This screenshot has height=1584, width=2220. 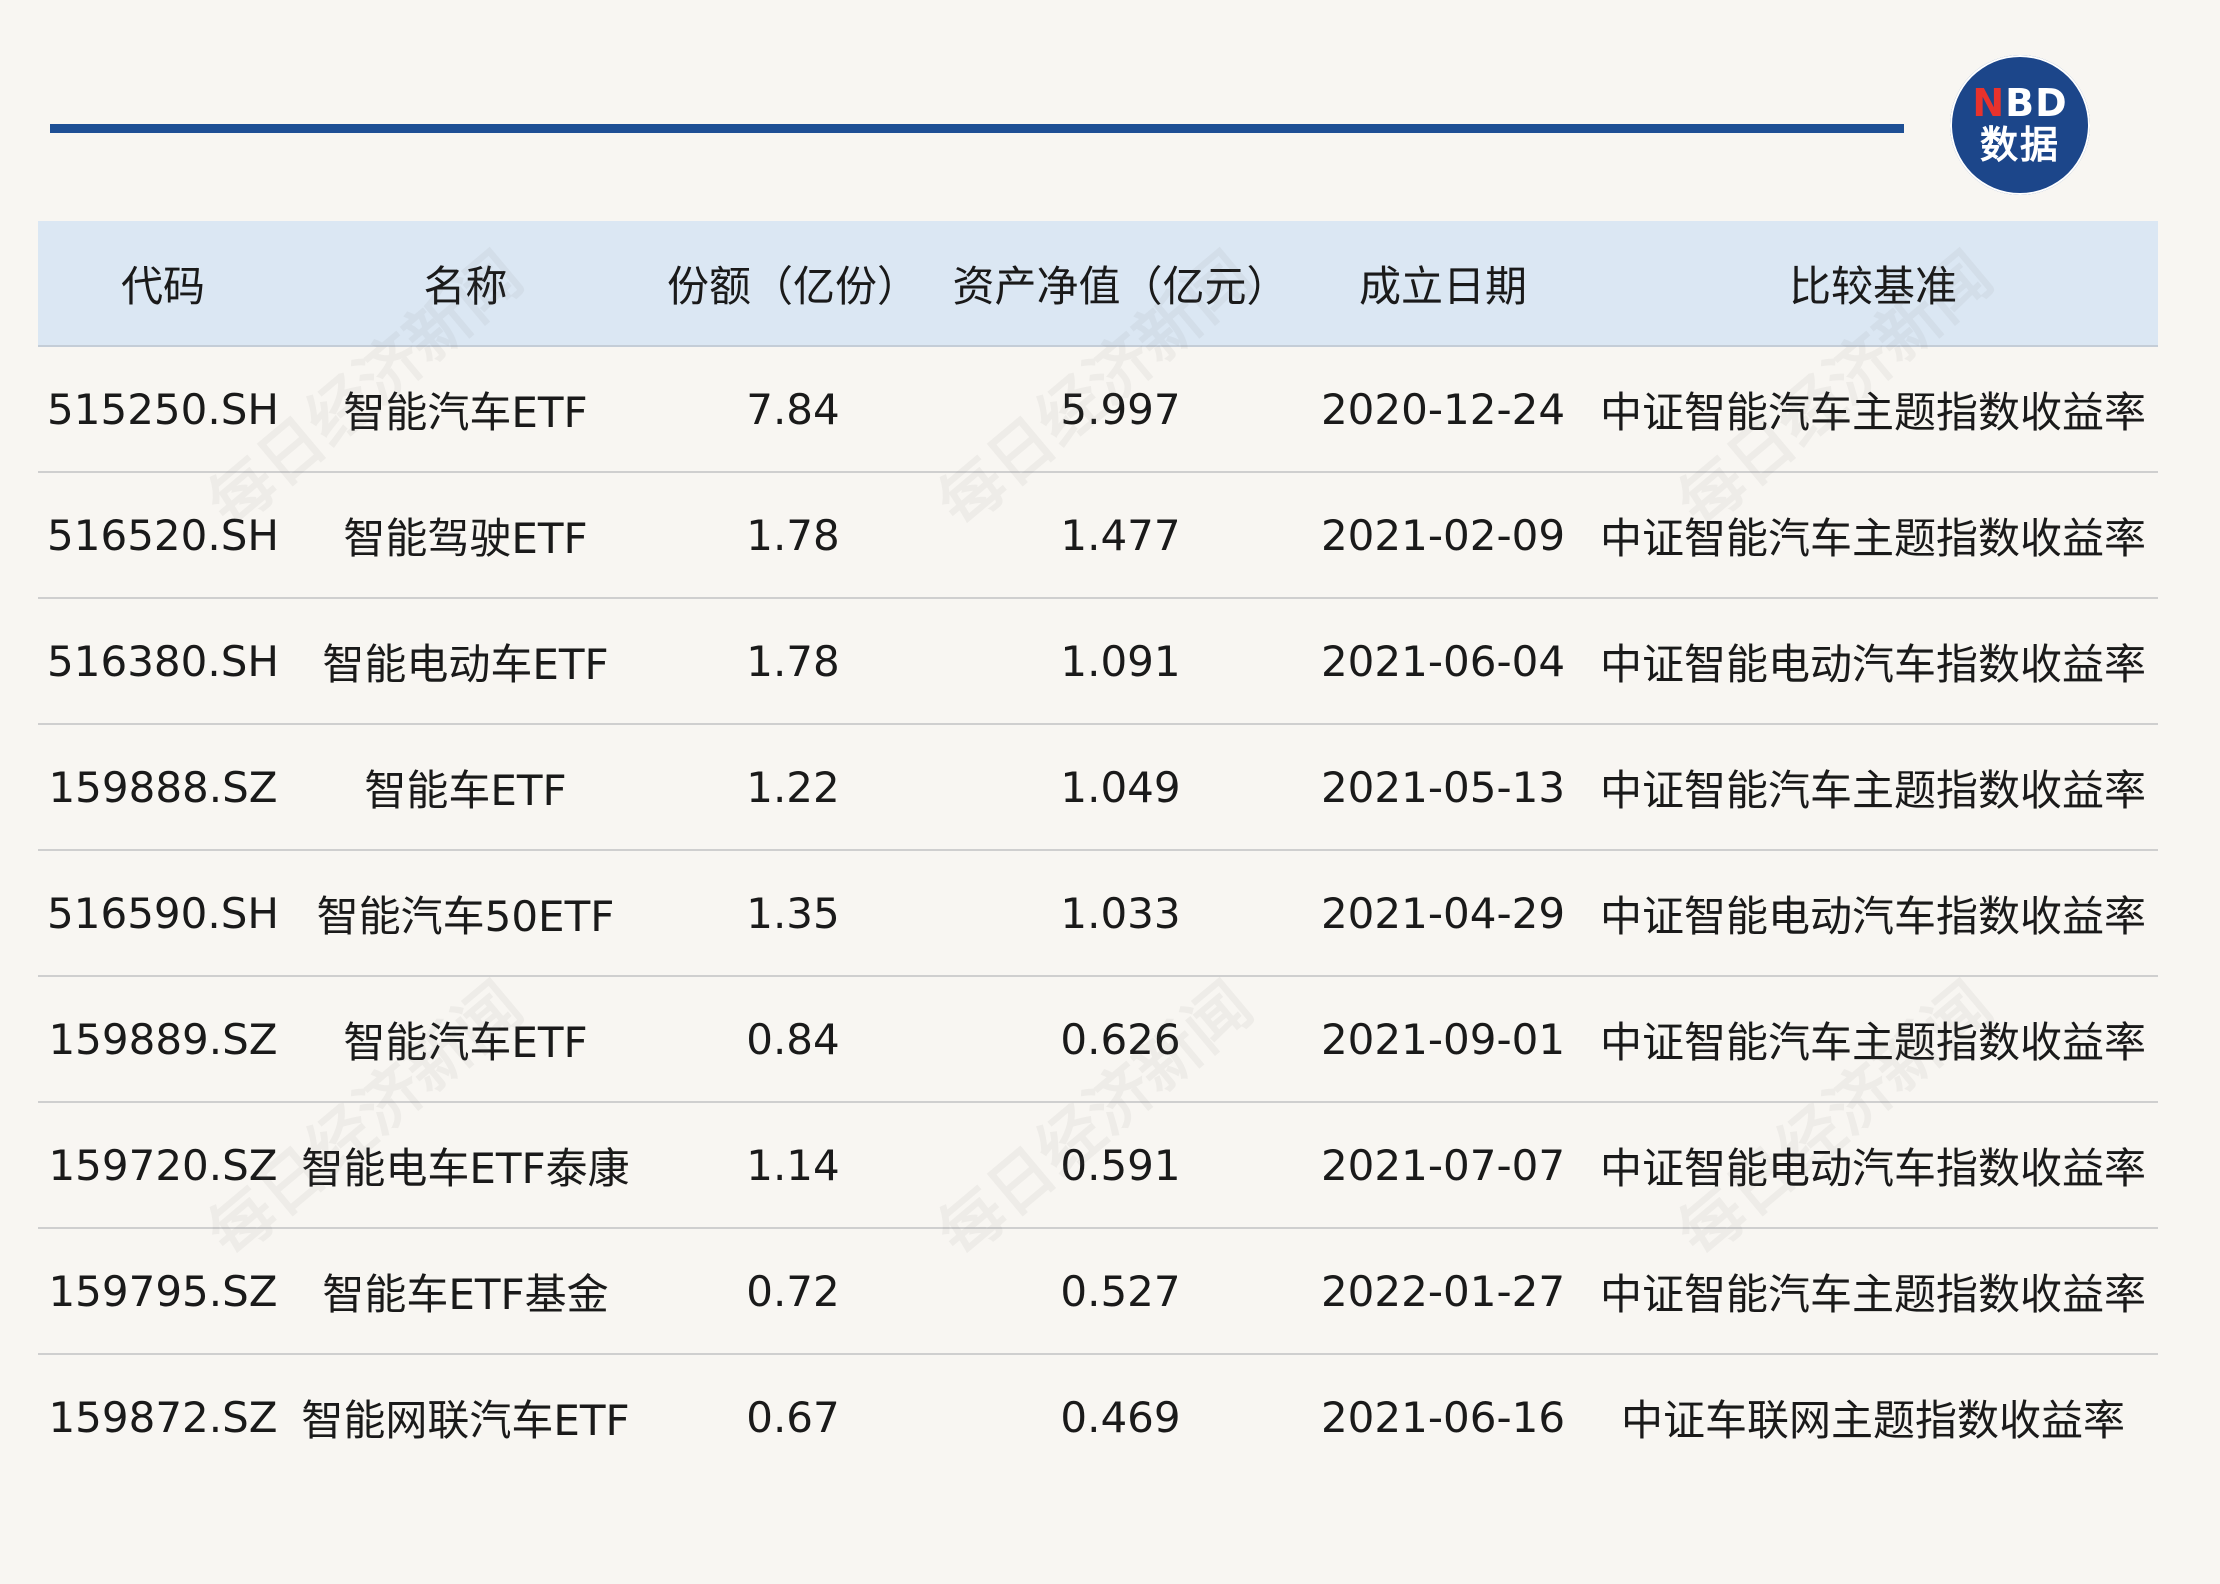 What do you see at coordinates (793, 1291) in the screenshot?
I see `cell-shares: 0.72` at bounding box center [793, 1291].